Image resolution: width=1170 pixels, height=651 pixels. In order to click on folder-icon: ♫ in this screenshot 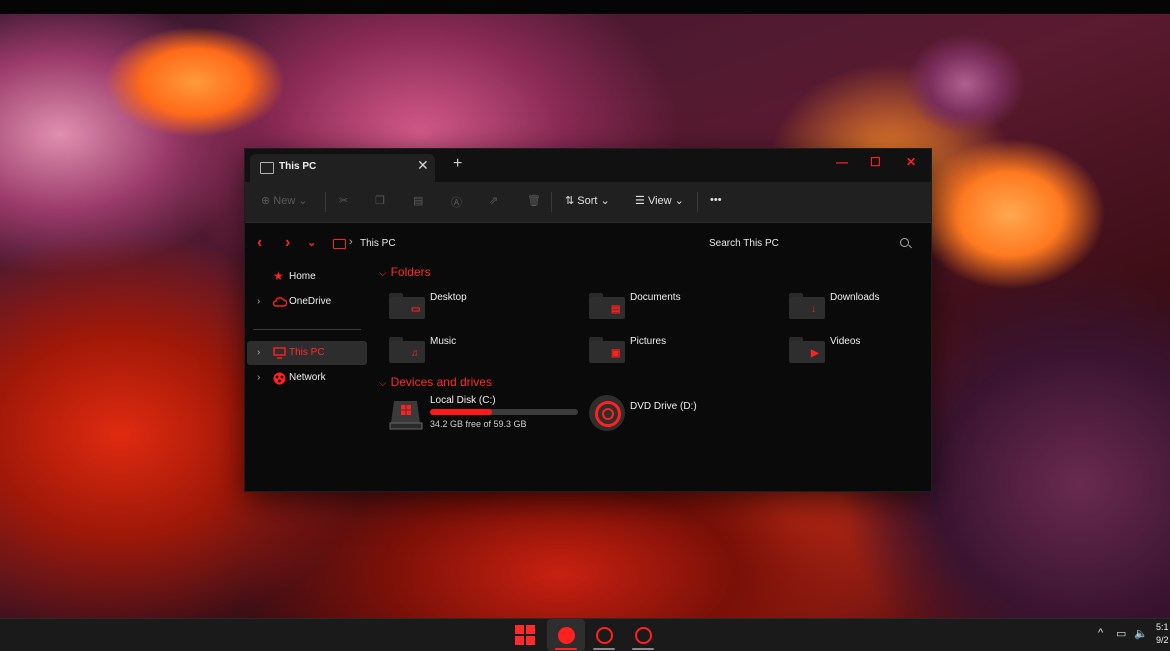, I will do `click(407, 350)`.